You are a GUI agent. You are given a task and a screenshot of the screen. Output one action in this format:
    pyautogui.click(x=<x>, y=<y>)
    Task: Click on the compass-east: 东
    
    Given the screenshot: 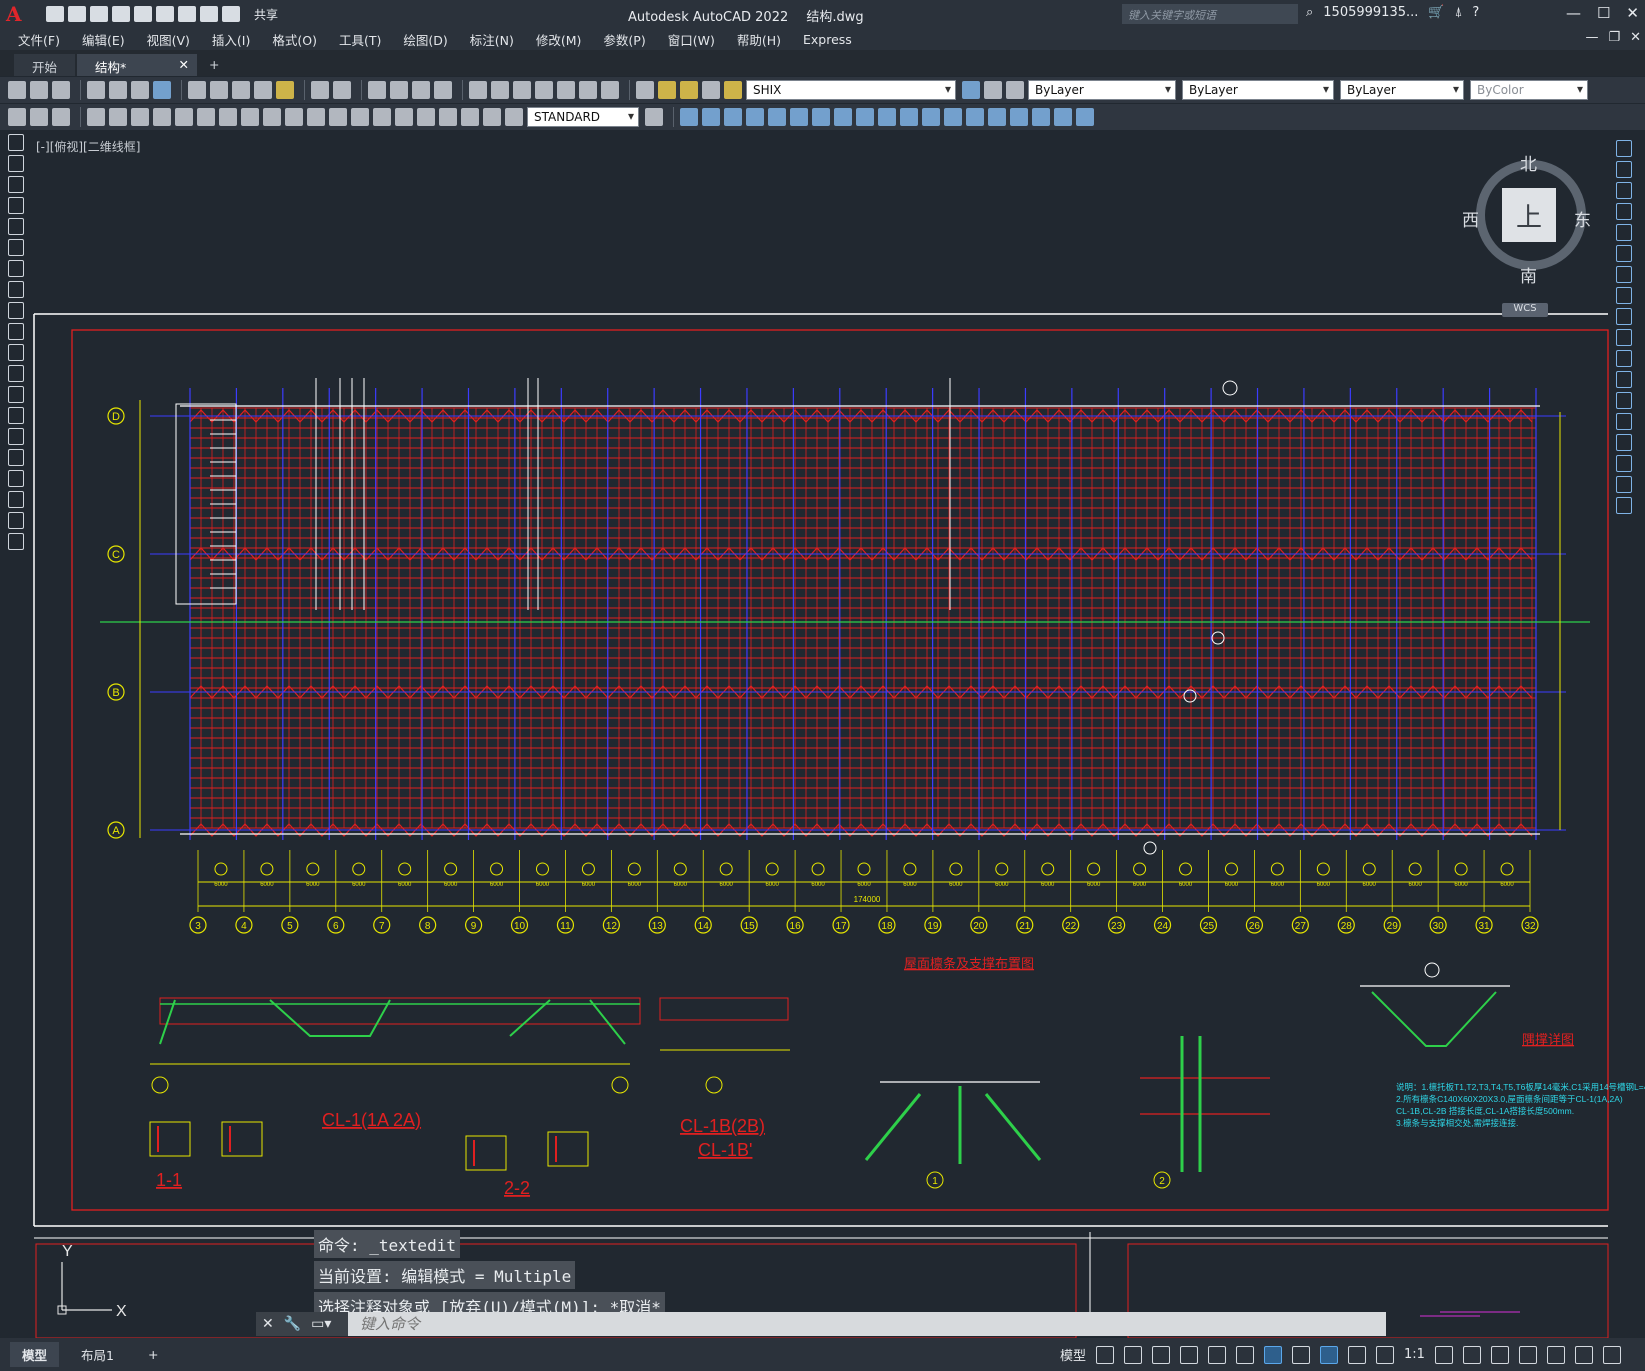 What is the action you would take?
    pyautogui.click(x=1582, y=218)
    